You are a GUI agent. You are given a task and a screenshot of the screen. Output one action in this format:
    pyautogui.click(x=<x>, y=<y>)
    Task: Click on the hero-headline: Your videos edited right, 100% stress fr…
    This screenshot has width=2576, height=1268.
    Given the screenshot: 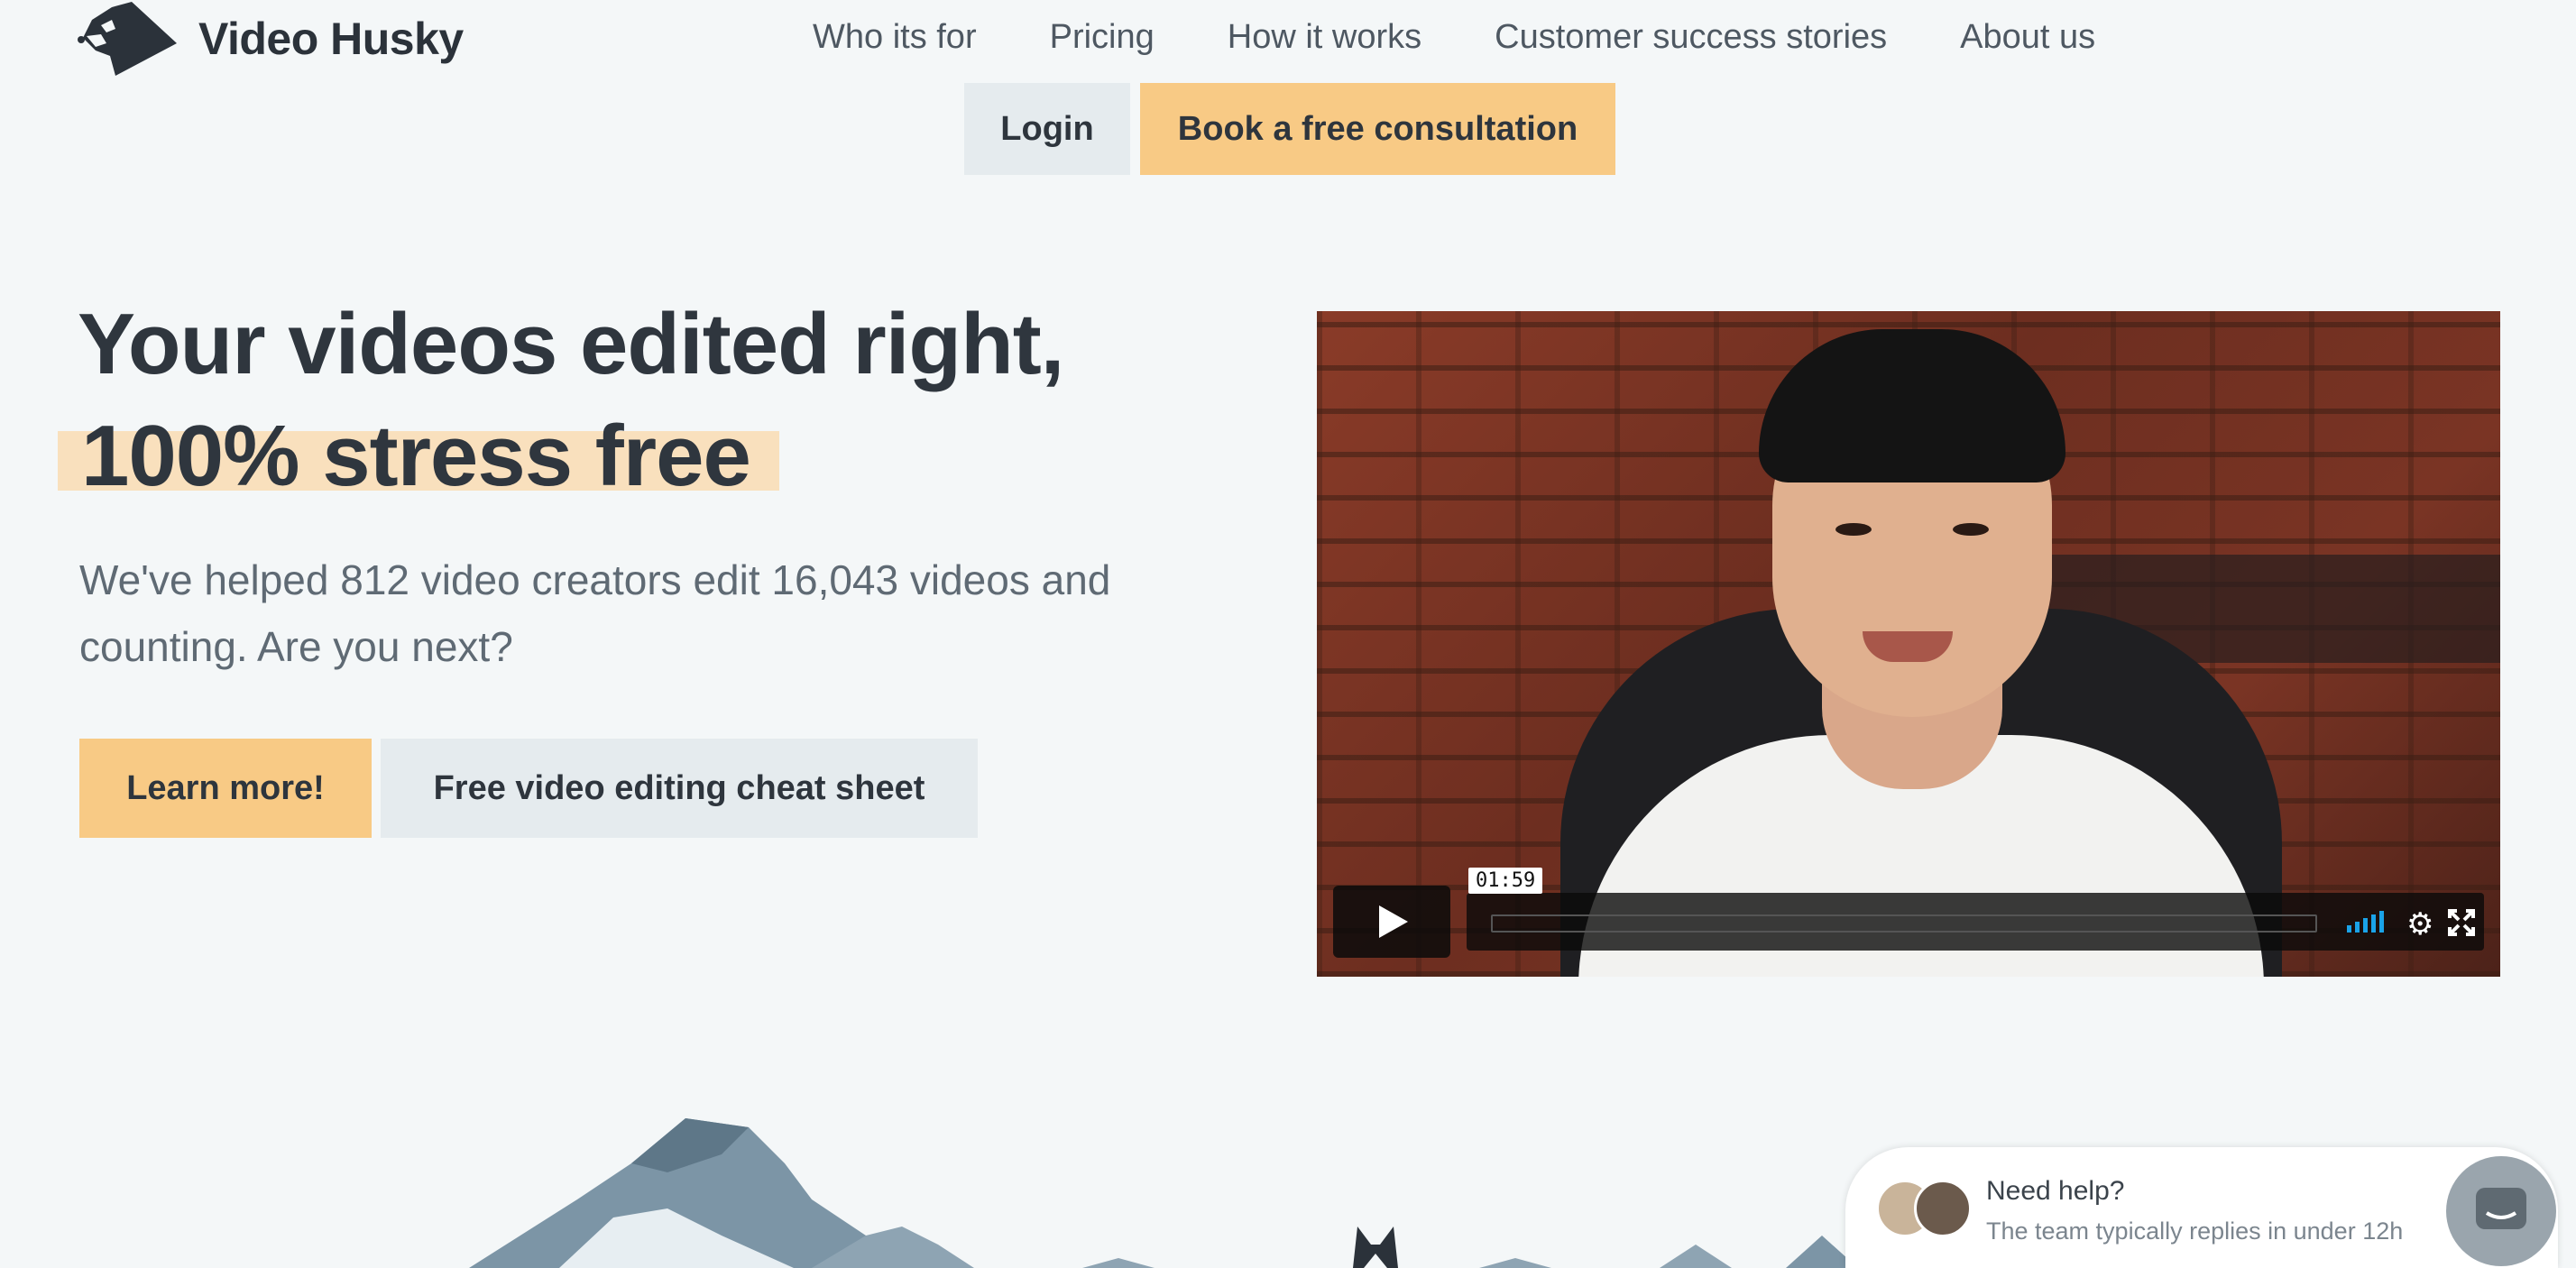 What is the action you would take?
    pyautogui.click(x=571, y=400)
    